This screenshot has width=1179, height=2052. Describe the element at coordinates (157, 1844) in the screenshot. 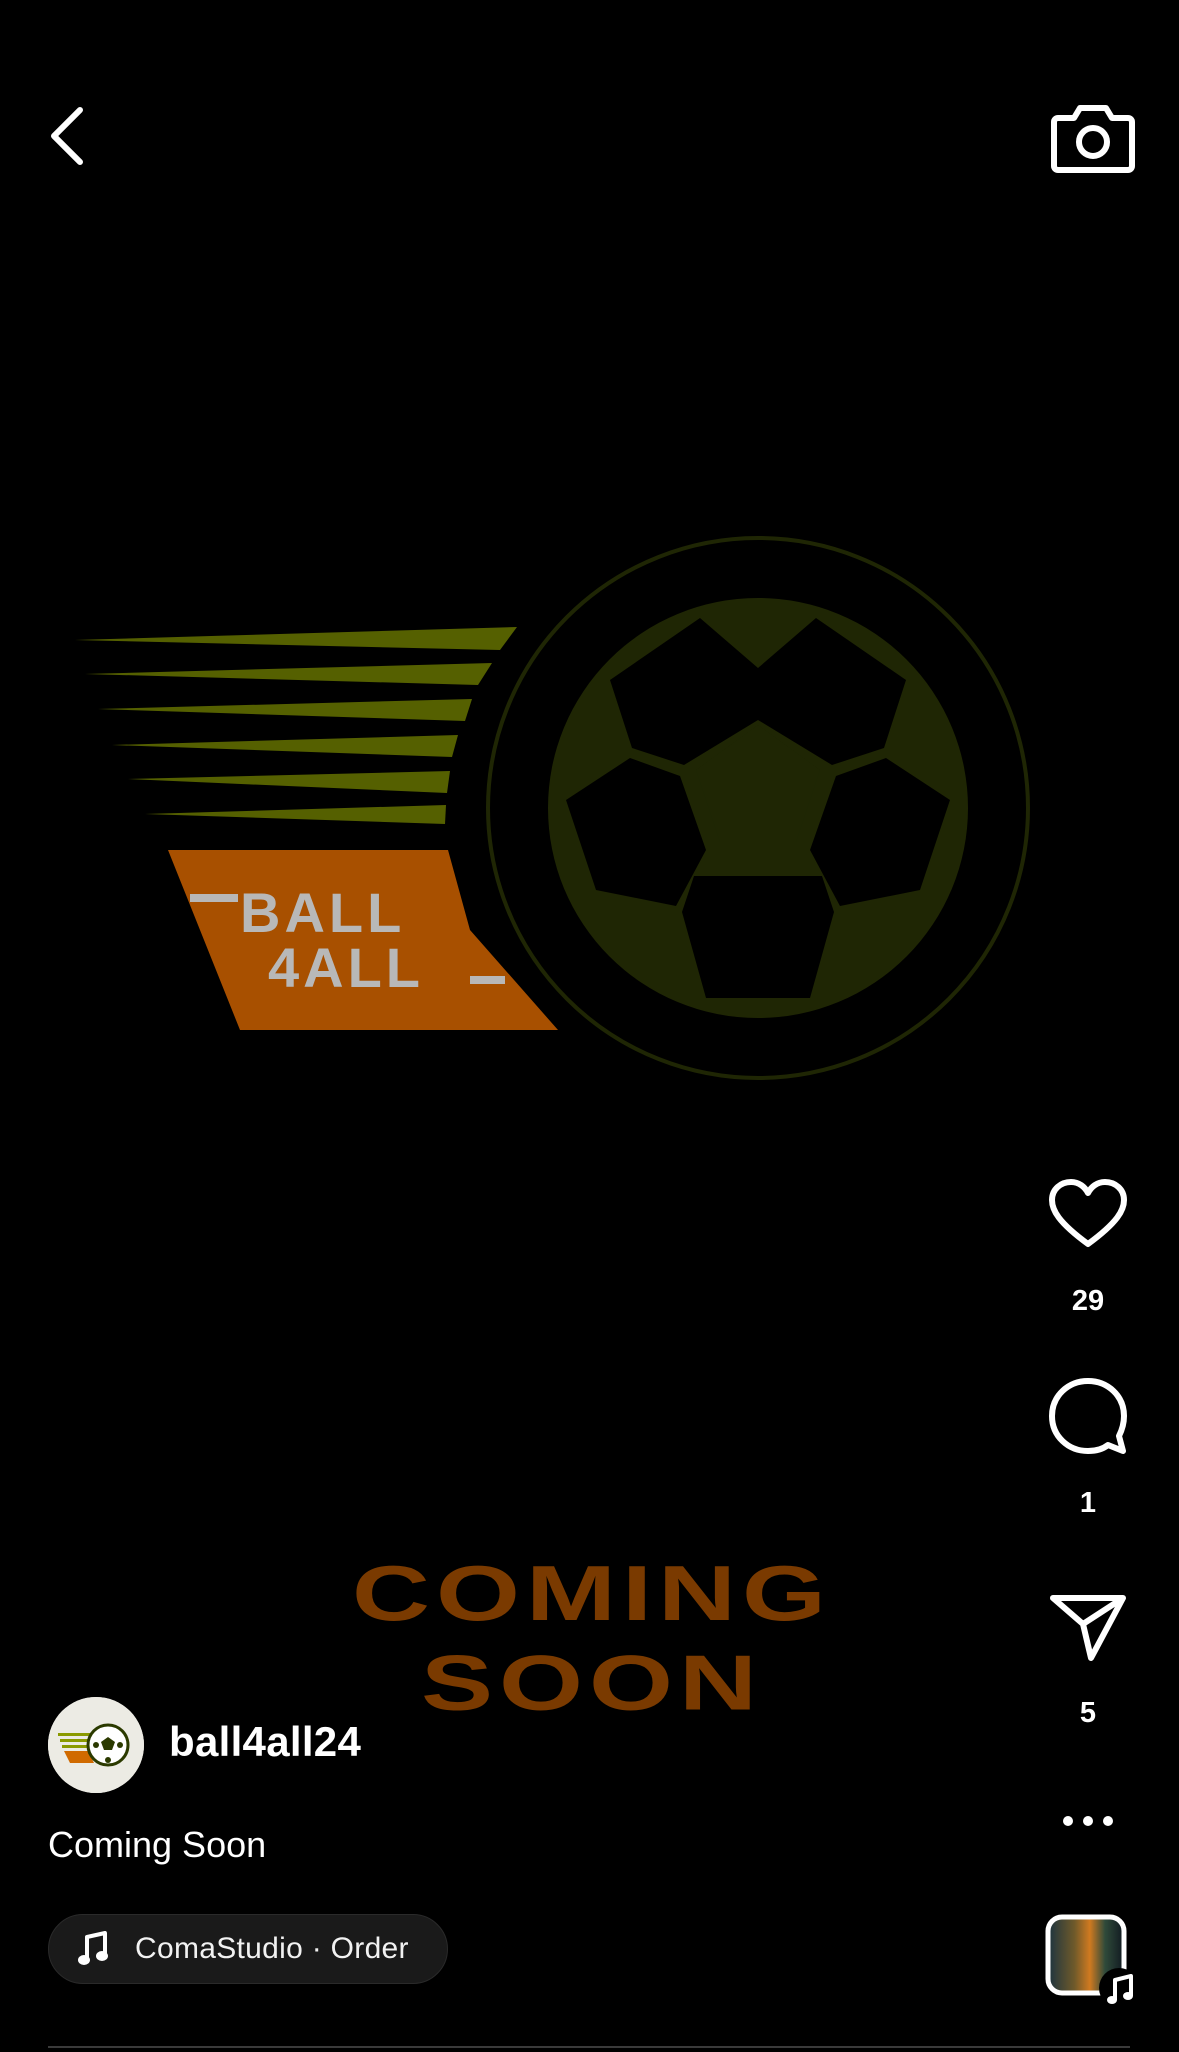

I see `caption: Coming Soon` at that location.